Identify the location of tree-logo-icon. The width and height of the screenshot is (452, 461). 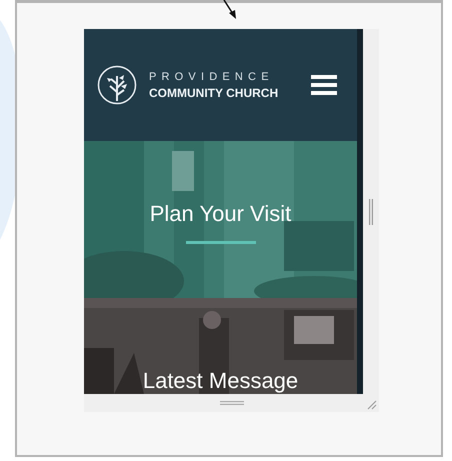
(117, 85).